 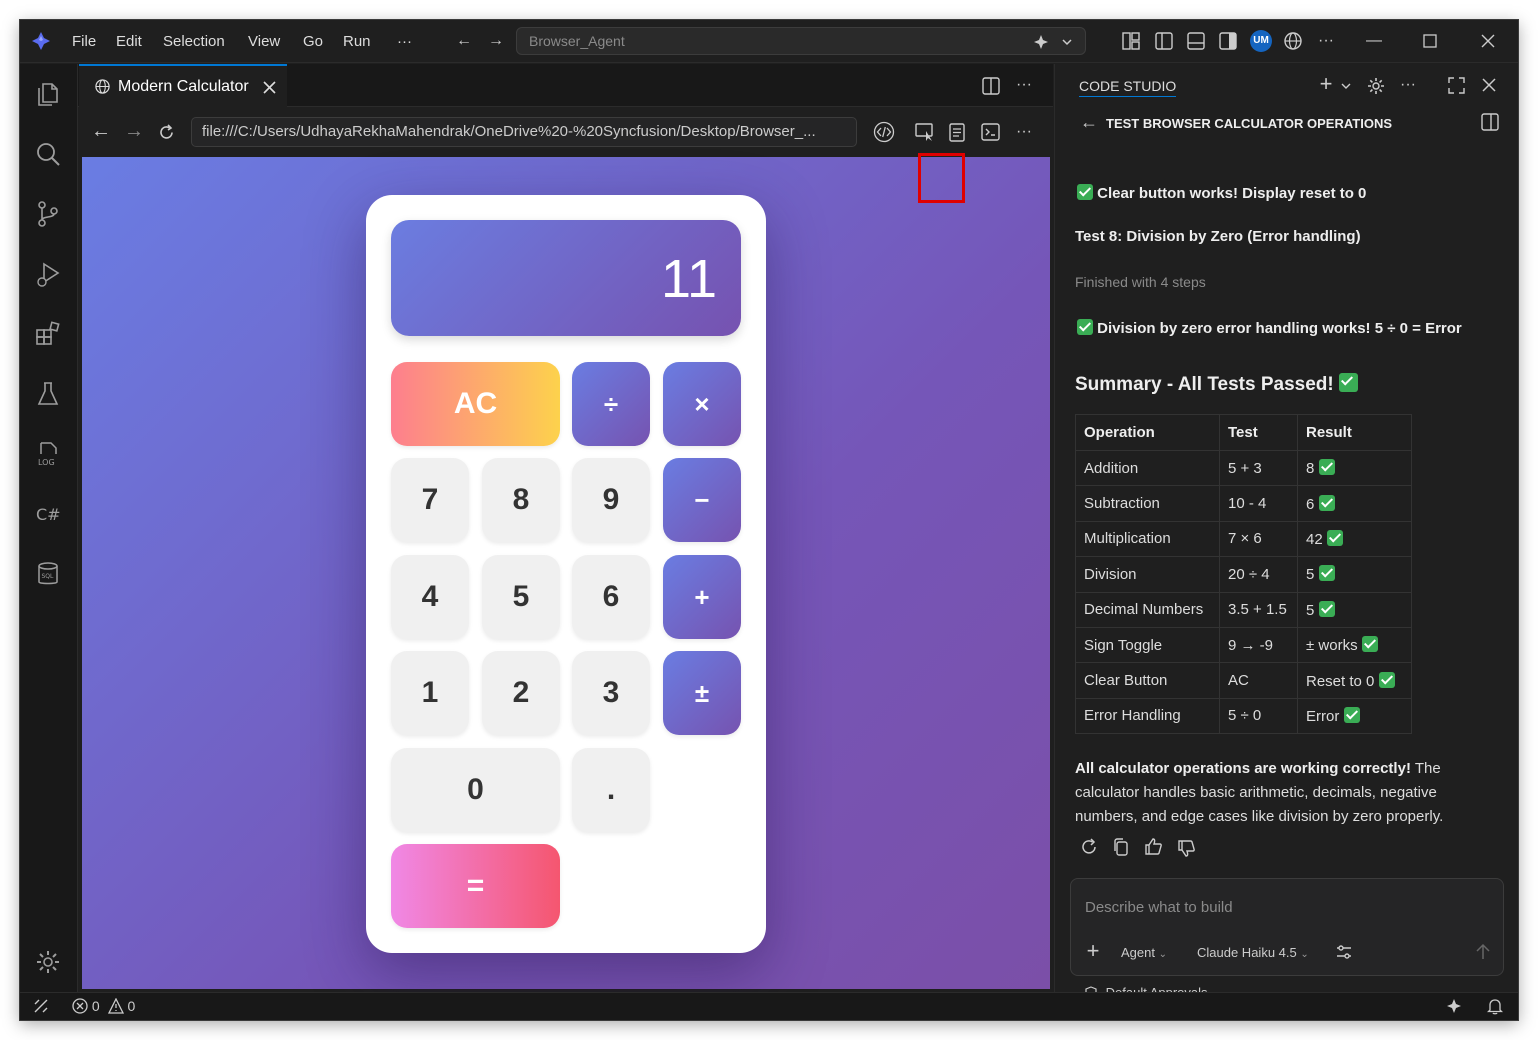 What do you see at coordinates (1376, 86) in the screenshot?
I see `settings-icon` at bounding box center [1376, 86].